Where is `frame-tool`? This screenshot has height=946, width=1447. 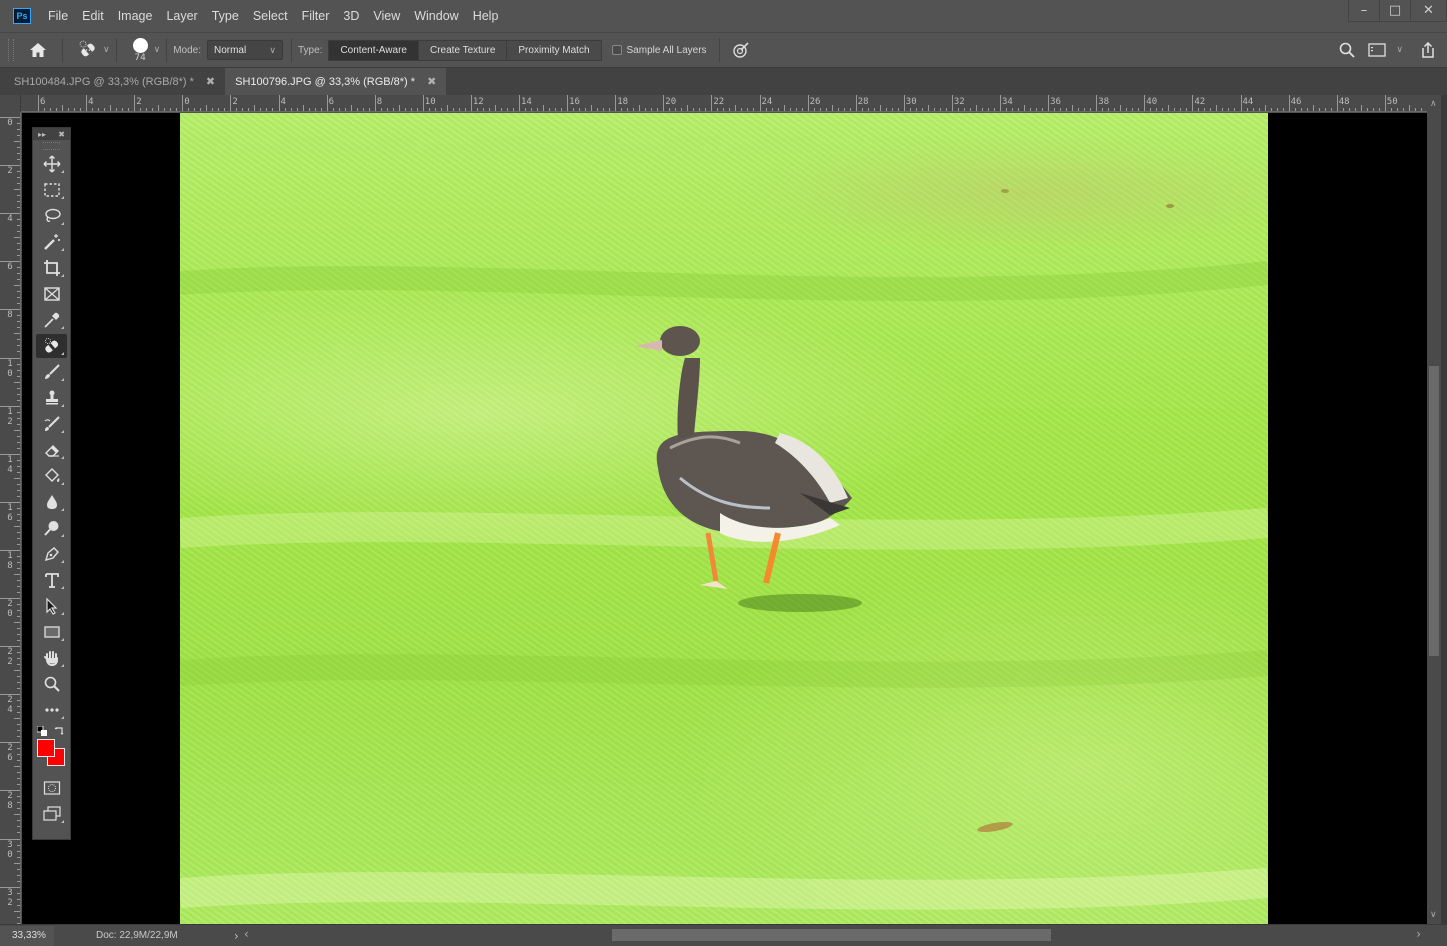 frame-tool is located at coordinates (51, 294).